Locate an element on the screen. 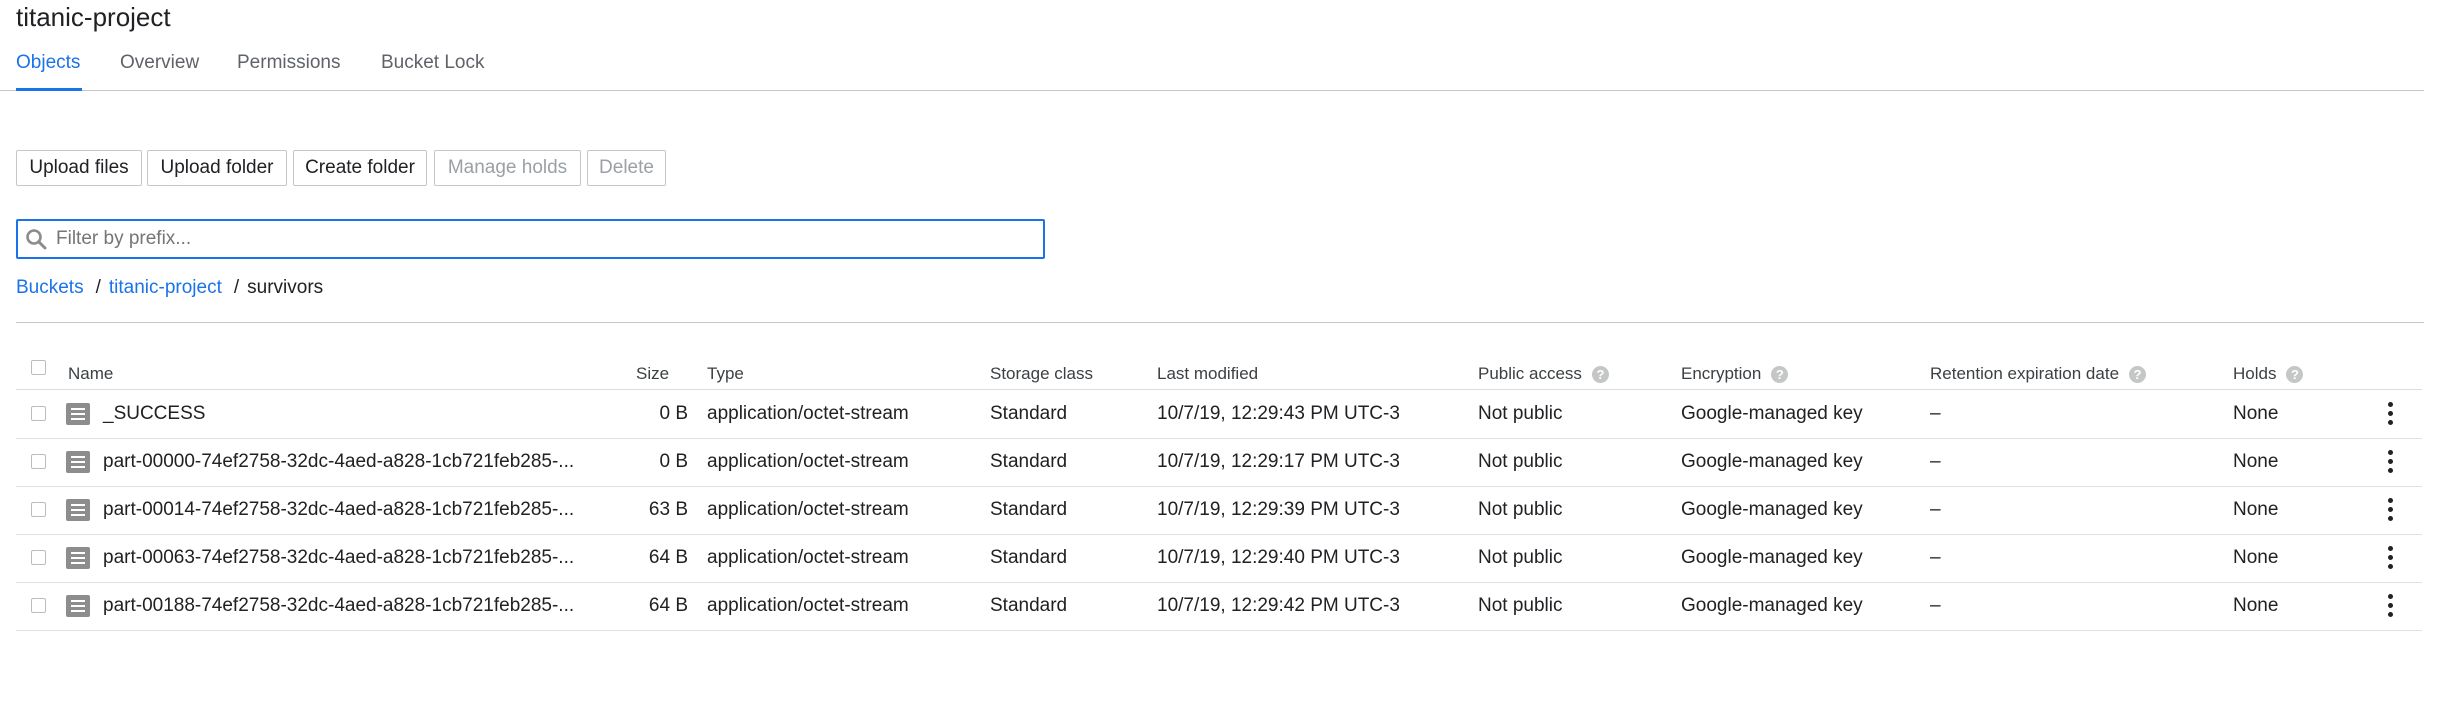  upload-folder-button: Upload folder is located at coordinates (217, 168).